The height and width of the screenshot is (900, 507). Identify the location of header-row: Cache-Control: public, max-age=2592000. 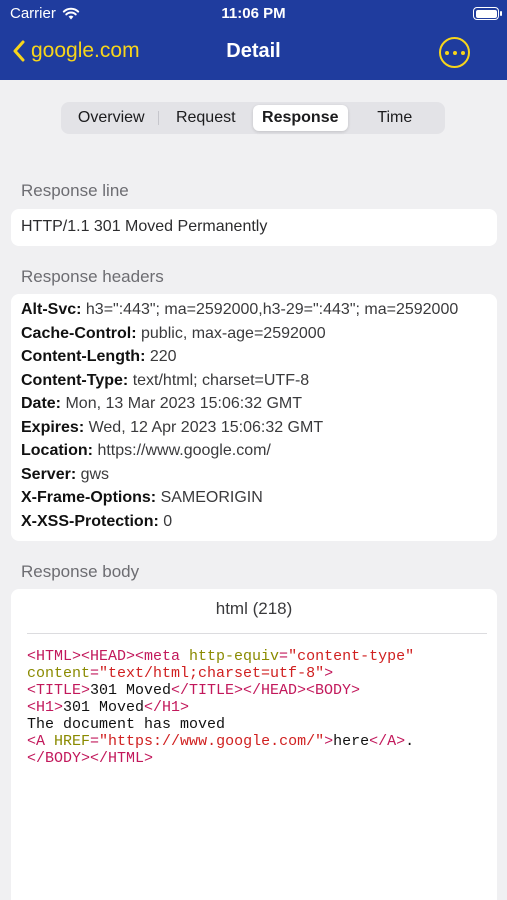
(254, 337).